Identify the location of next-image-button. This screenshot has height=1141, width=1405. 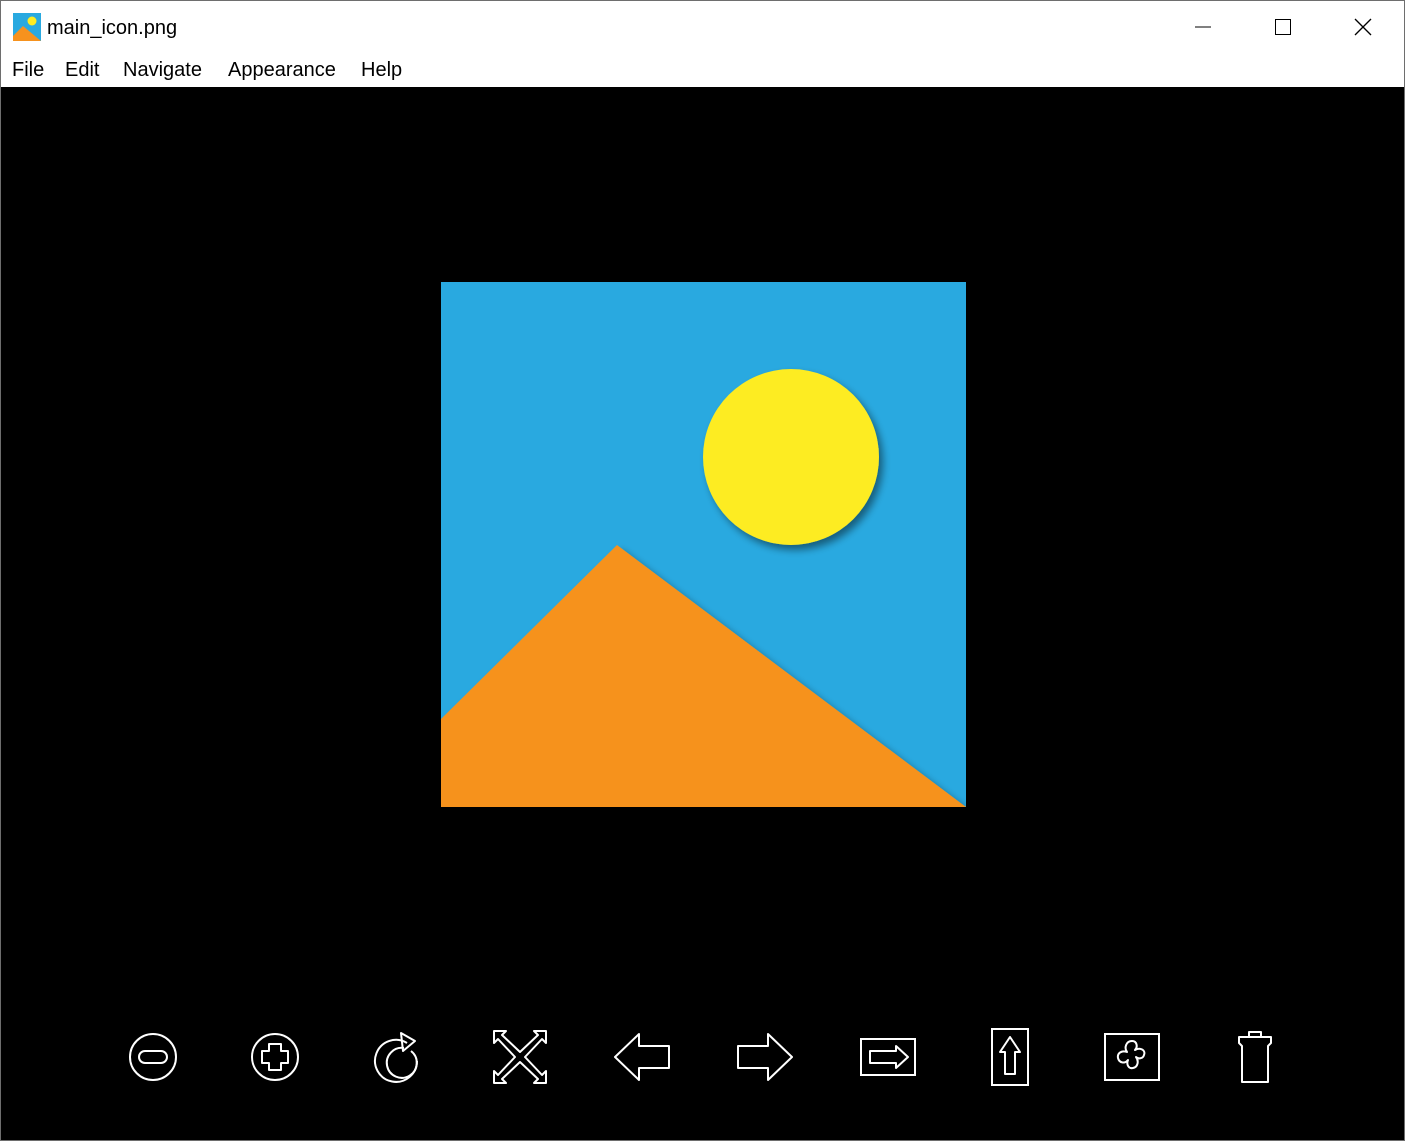
(765, 1057).